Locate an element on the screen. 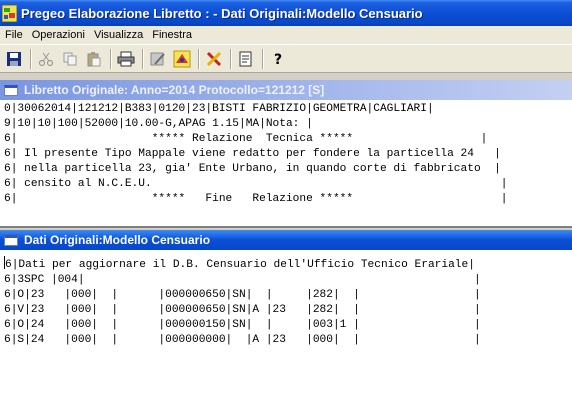 Image resolution: width=572 pixels, height=407 pixels. save-icon is located at coordinates (14, 59).